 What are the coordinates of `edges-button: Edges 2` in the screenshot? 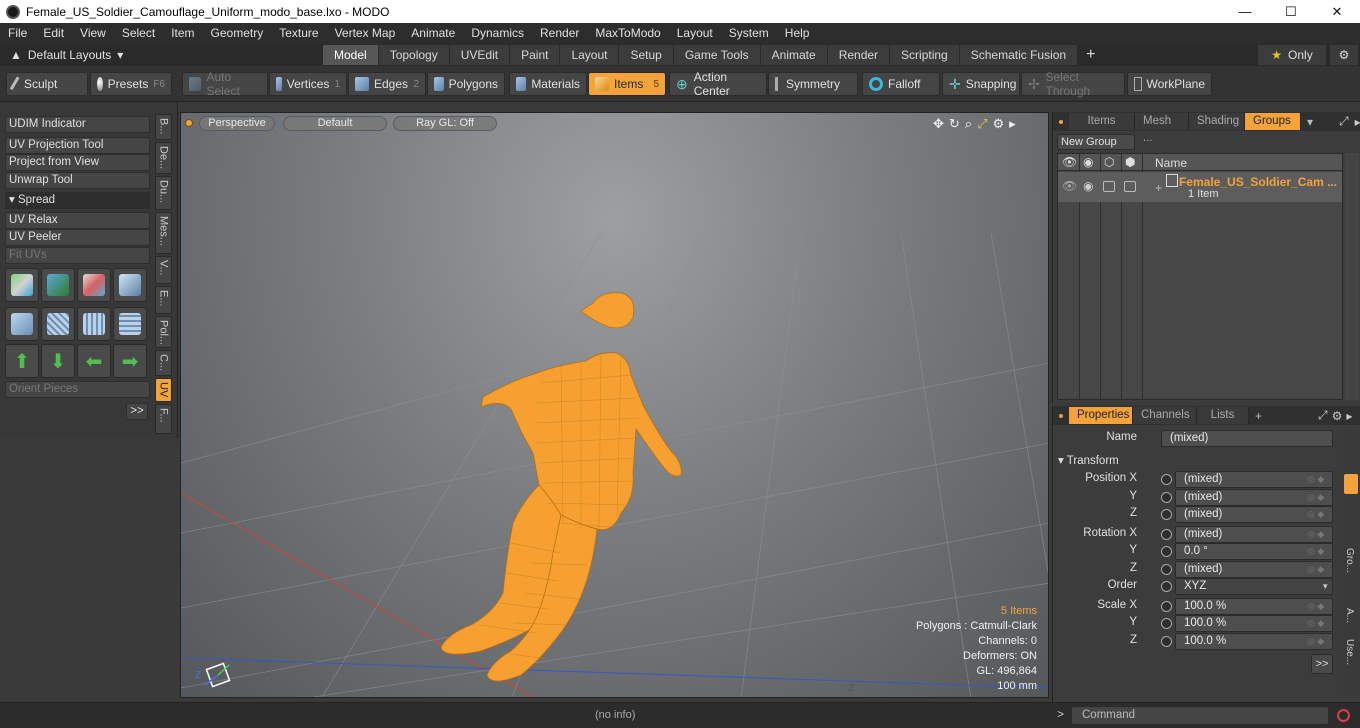 It's located at (387, 84).